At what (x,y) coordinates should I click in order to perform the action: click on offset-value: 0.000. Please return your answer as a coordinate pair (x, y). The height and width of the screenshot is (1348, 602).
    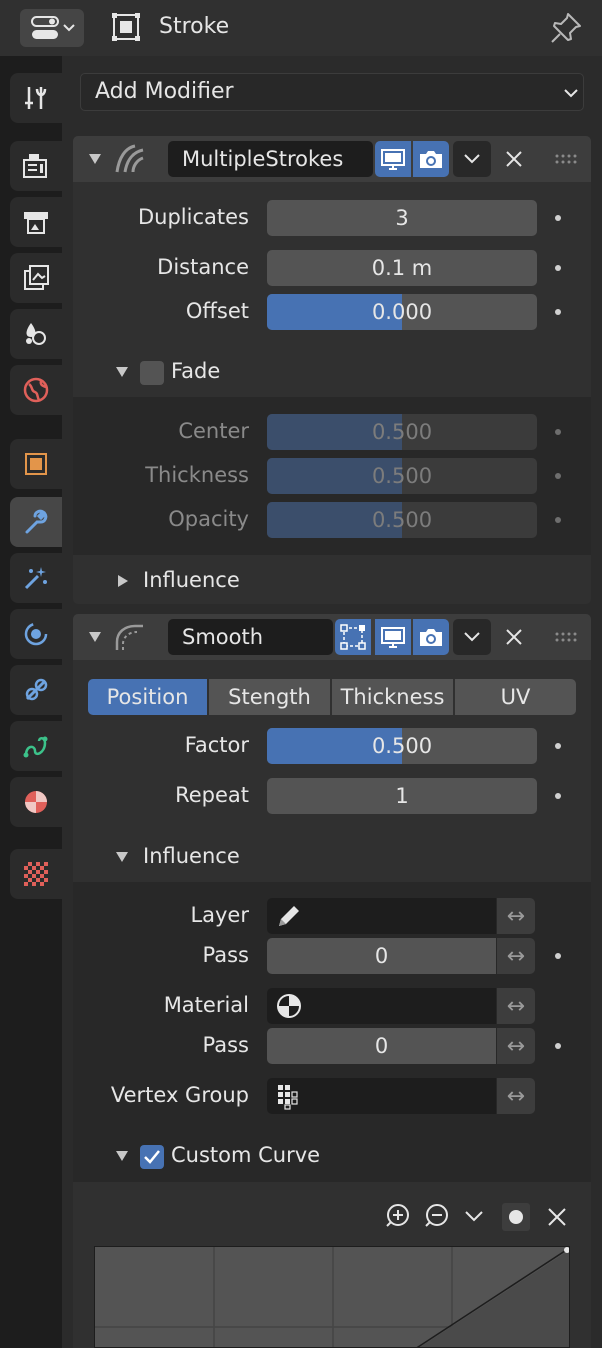
    Looking at the image, I should click on (402, 312).